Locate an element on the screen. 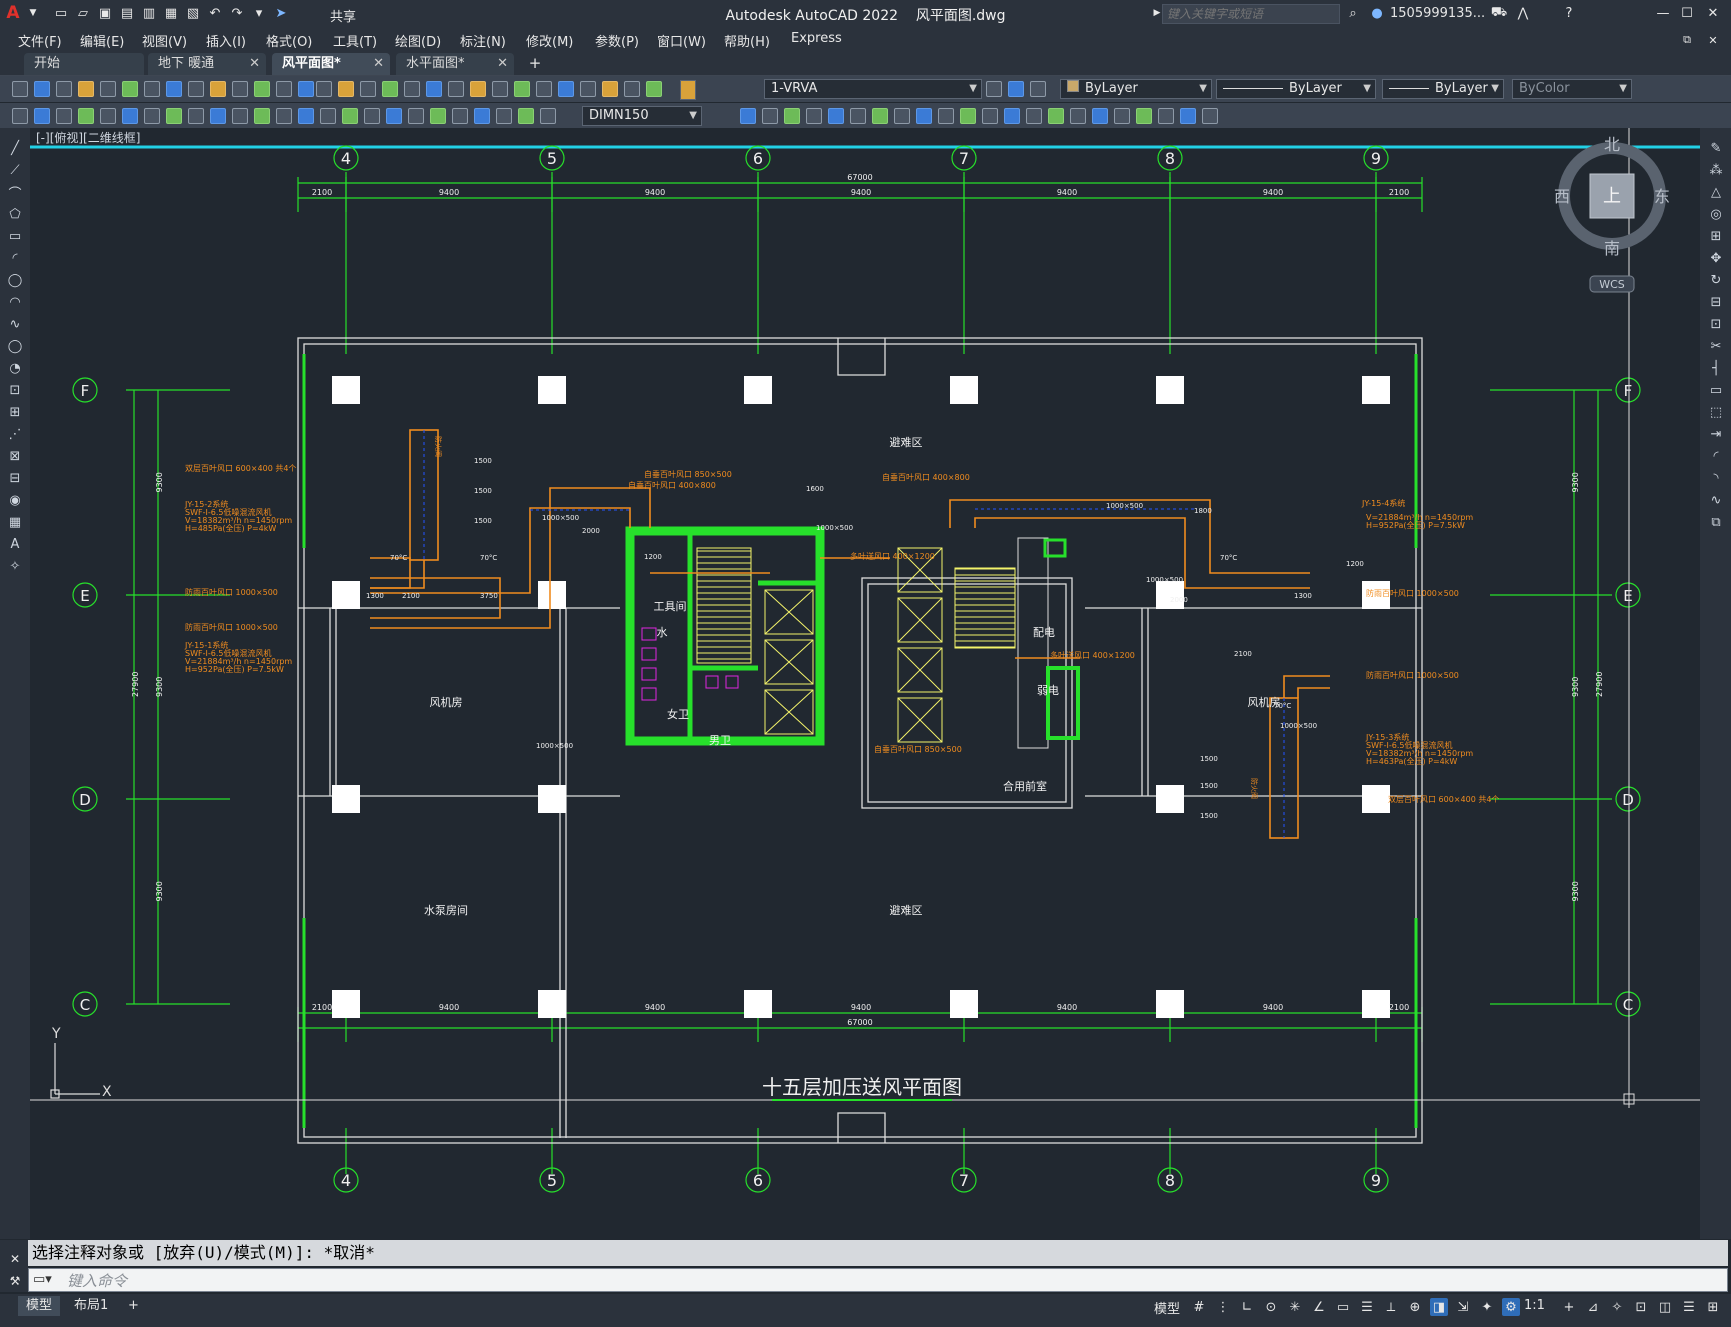  doc-restore-icon: ⧉ is located at coordinates (1687, 40).